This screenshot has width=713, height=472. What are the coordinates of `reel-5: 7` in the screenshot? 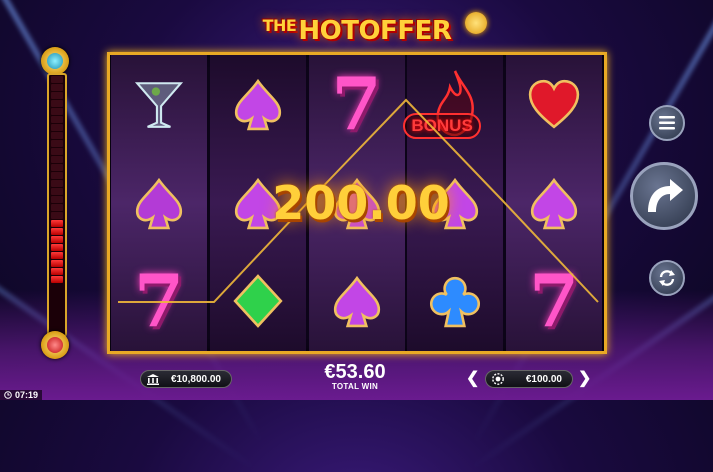 It's located at (554, 203).